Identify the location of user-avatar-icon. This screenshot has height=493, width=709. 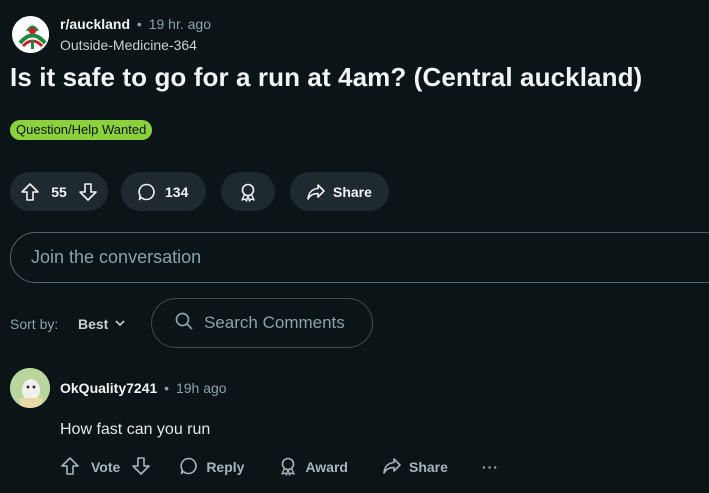
(30, 388).